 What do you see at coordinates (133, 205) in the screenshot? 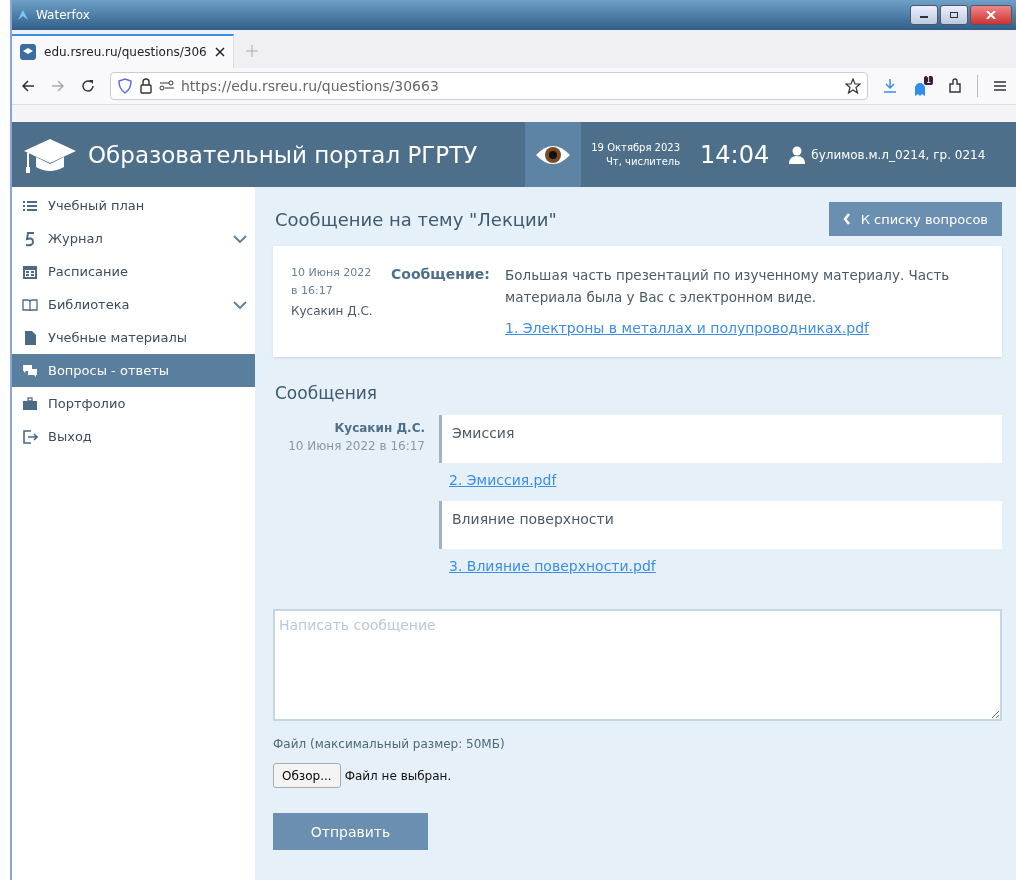
I see `sidebar-item: Учебный план` at bounding box center [133, 205].